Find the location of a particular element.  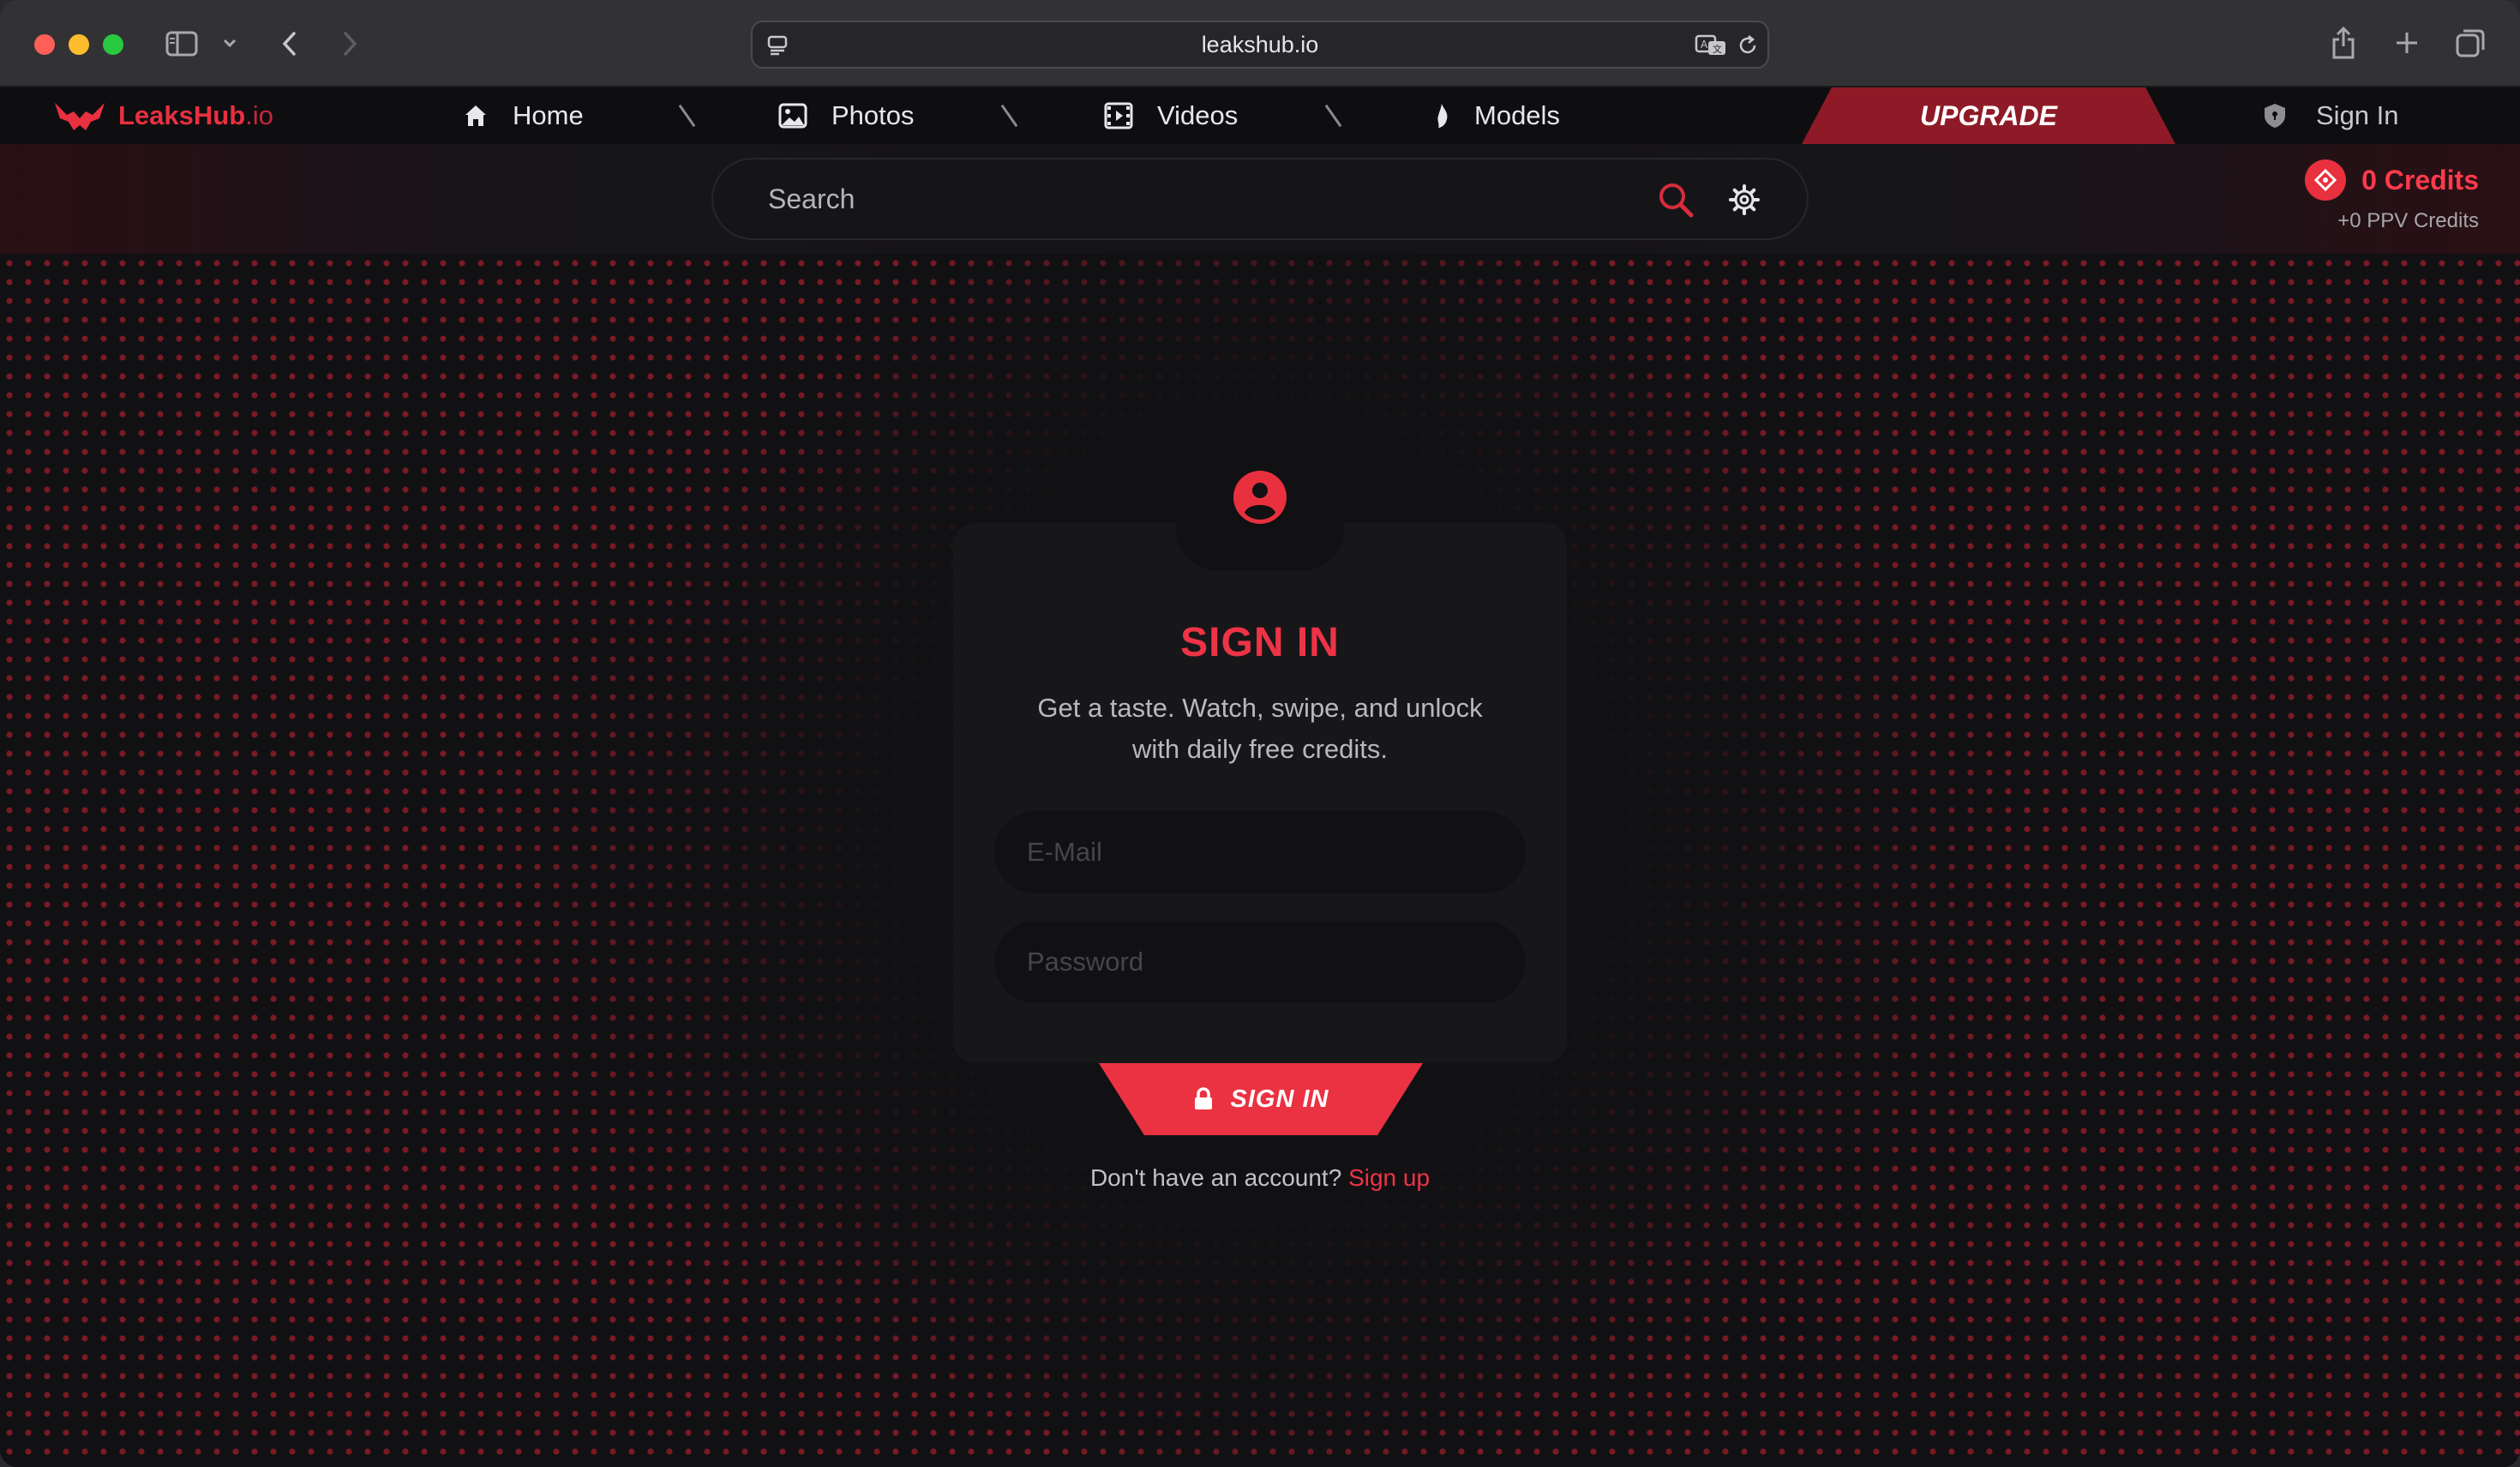

shield-icon is located at coordinates (2275, 116).